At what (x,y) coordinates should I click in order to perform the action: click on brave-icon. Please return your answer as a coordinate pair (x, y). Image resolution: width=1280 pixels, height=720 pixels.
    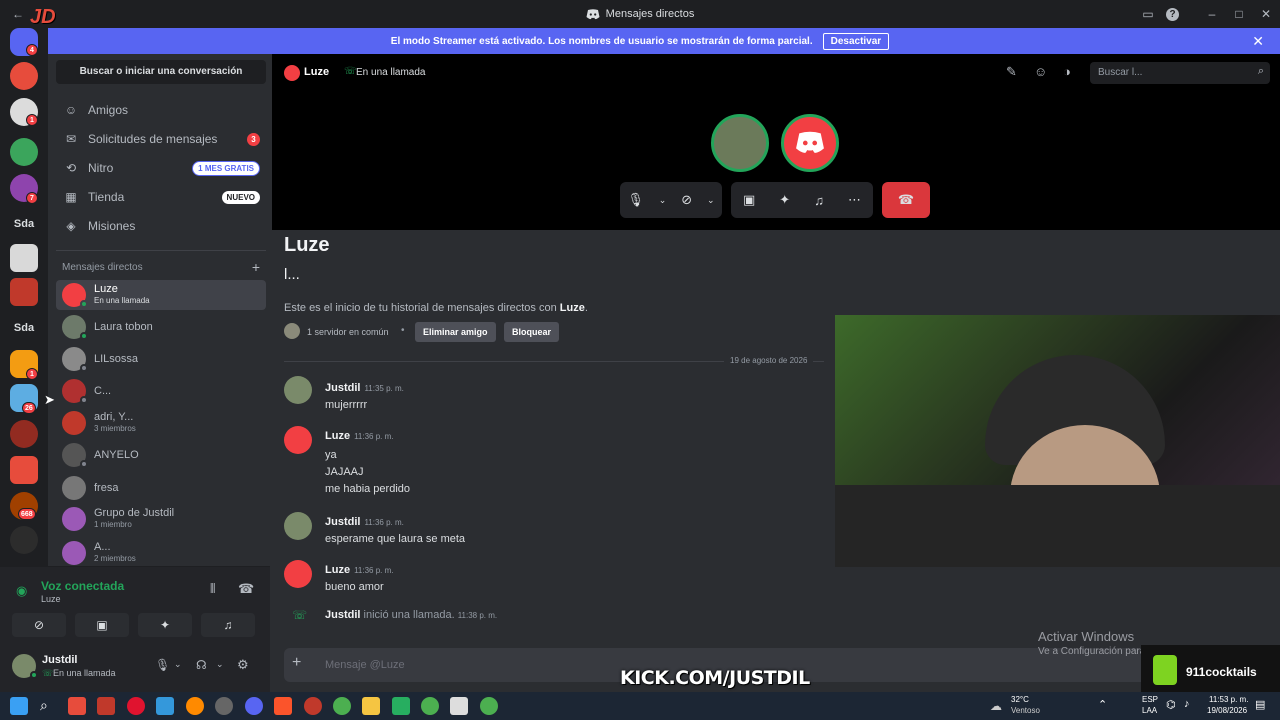
    Looking at the image, I should click on (283, 706).